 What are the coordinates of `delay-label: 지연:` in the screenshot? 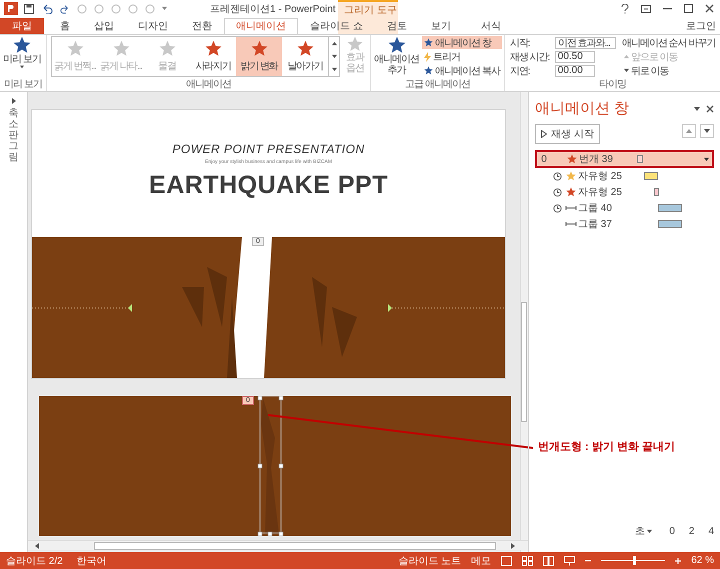 It's located at (520, 71).